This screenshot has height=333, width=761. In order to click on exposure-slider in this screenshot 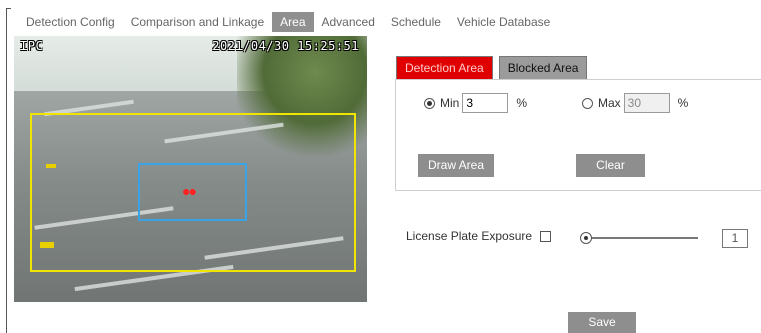, I will do `click(639, 238)`.